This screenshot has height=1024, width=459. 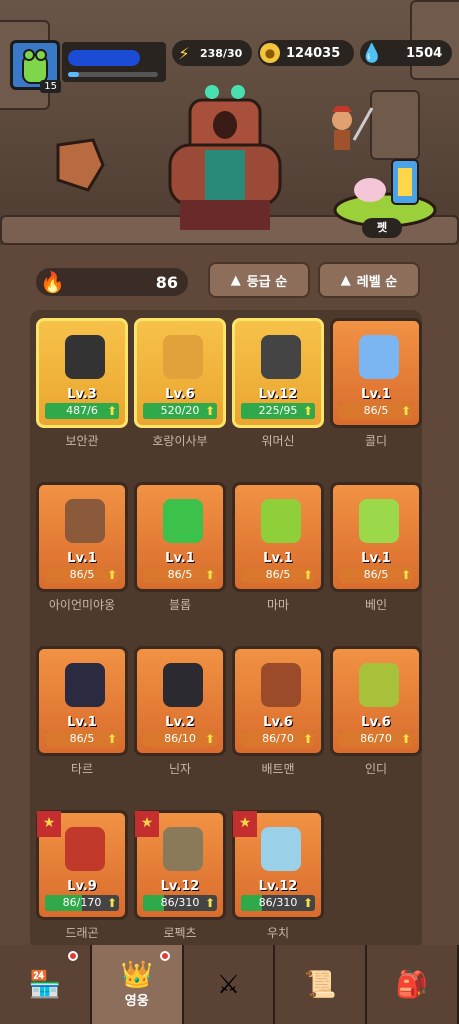 I want to click on player-avatar: 15, so click(x=35, y=66).